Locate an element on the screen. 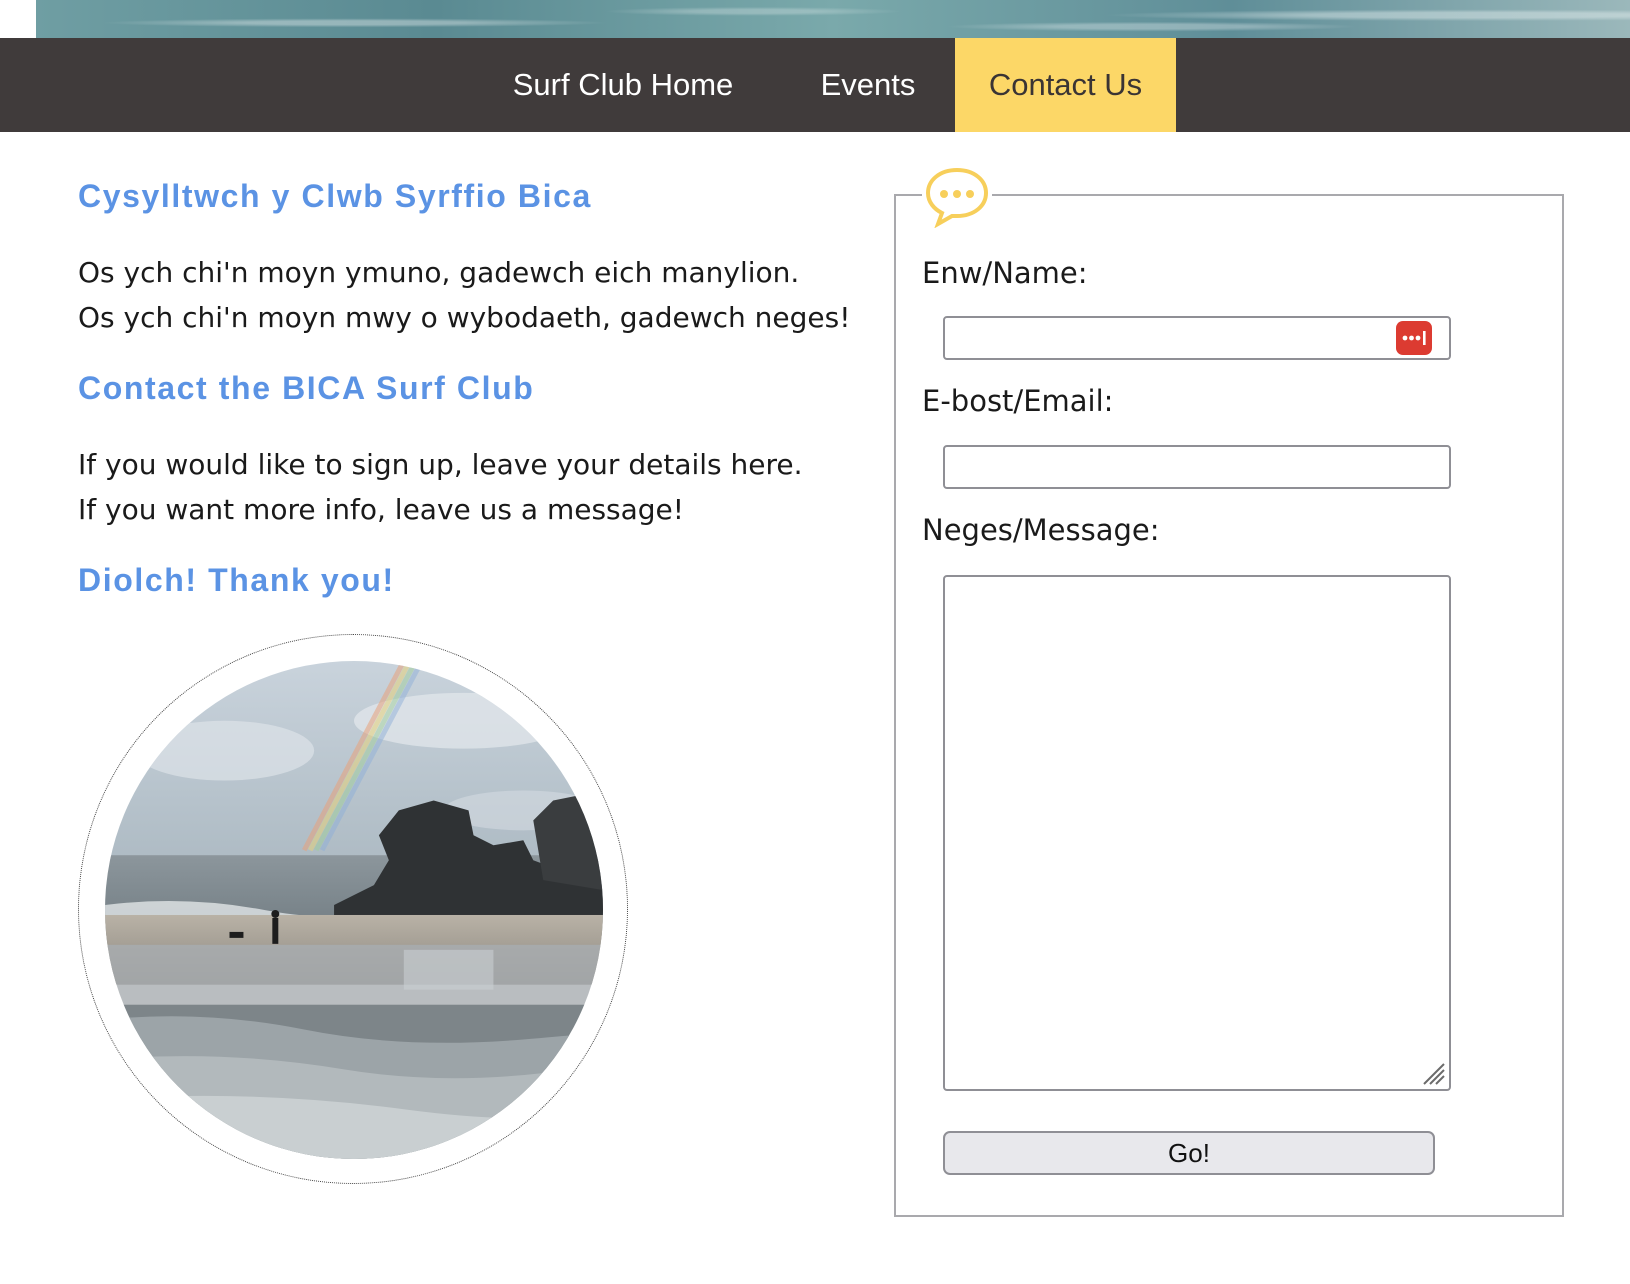 The height and width of the screenshot is (1284, 1630). header-banner-image is located at coordinates (833, 19).